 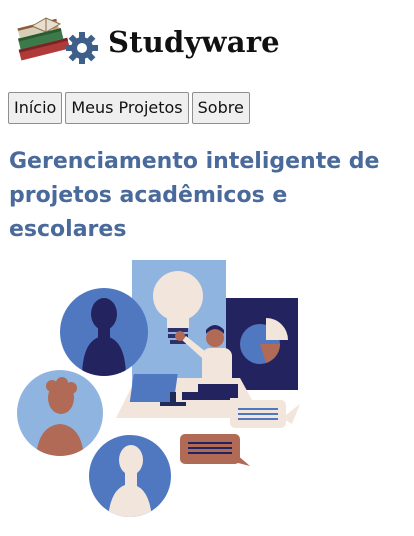 I want to click on main-nav: Início Meus Projetos Sobre, so click(x=129, y=108).